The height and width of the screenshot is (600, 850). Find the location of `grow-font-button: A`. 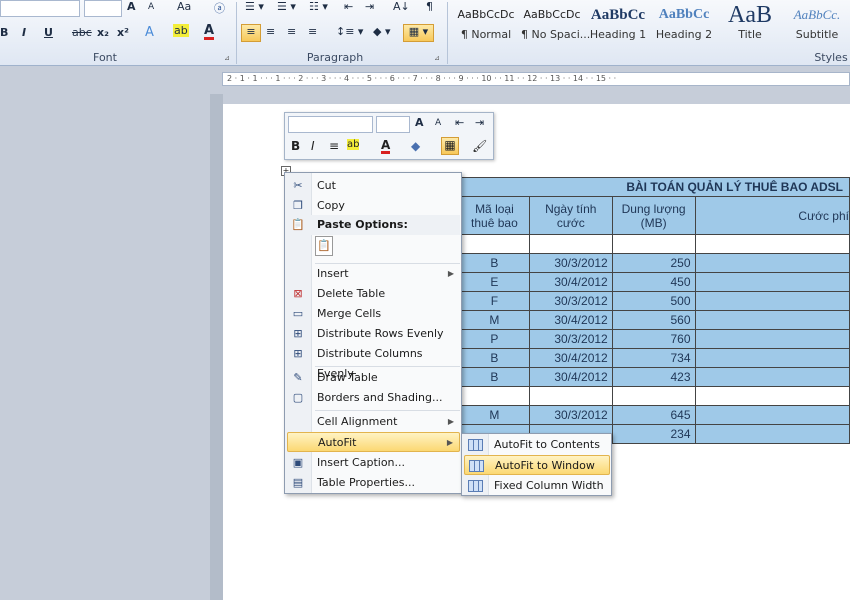

grow-font-button: A is located at coordinates (131, 6).